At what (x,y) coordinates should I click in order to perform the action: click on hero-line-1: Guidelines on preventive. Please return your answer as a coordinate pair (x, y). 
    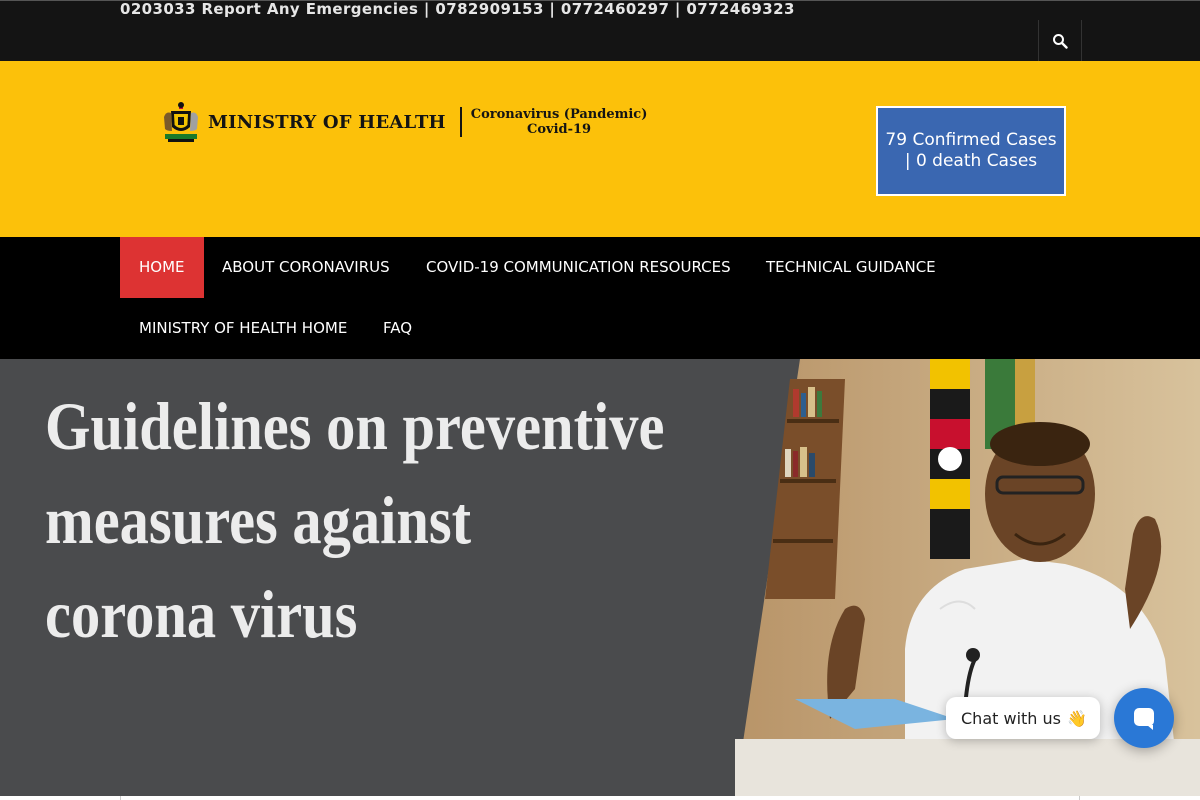
    Looking at the image, I should click on (355, 426).